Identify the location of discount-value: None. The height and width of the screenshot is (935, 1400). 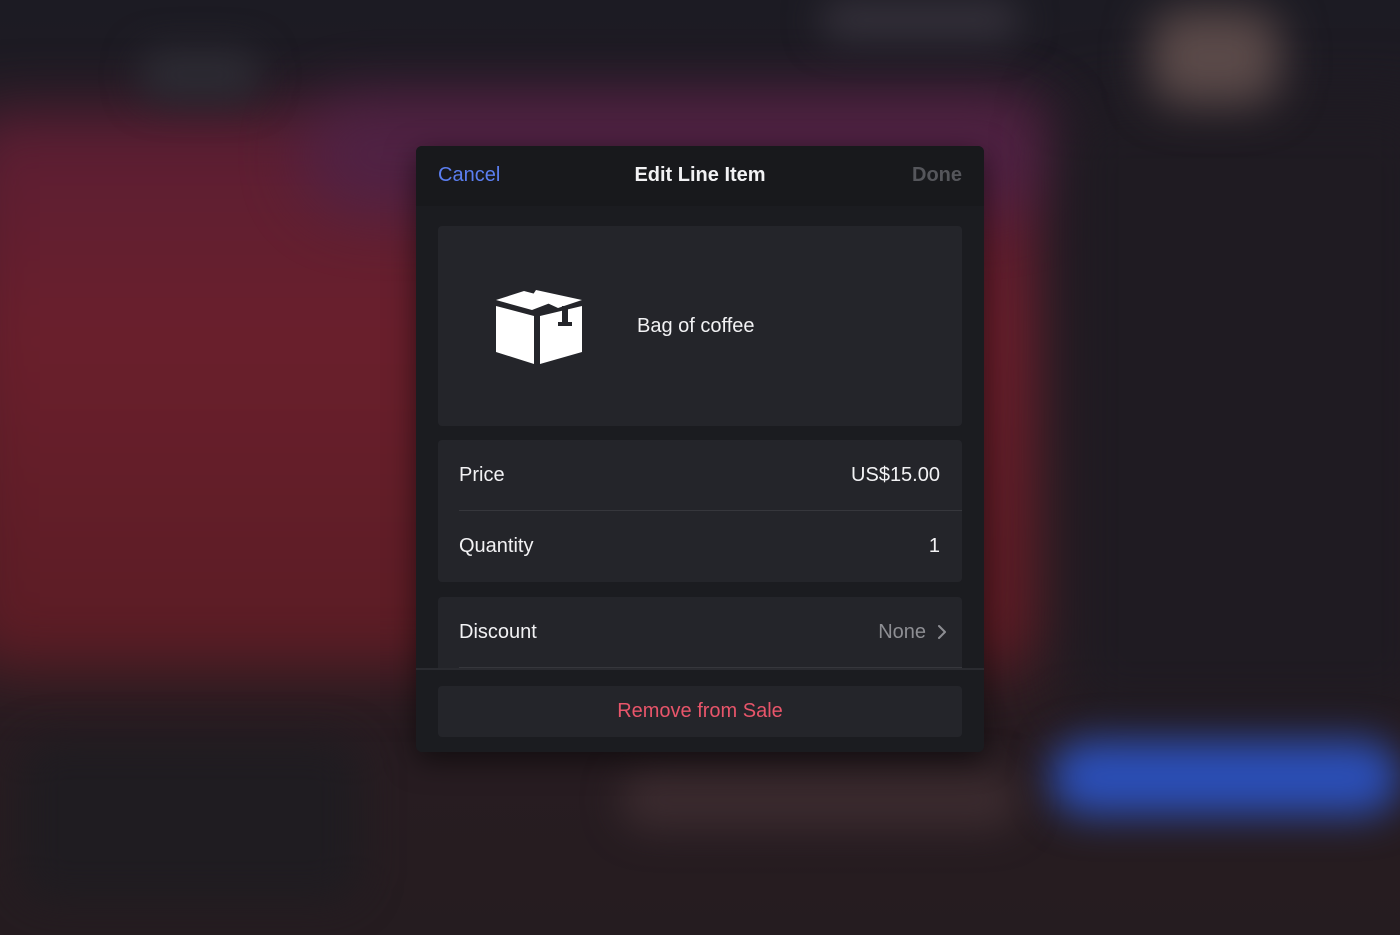
(902, 632).